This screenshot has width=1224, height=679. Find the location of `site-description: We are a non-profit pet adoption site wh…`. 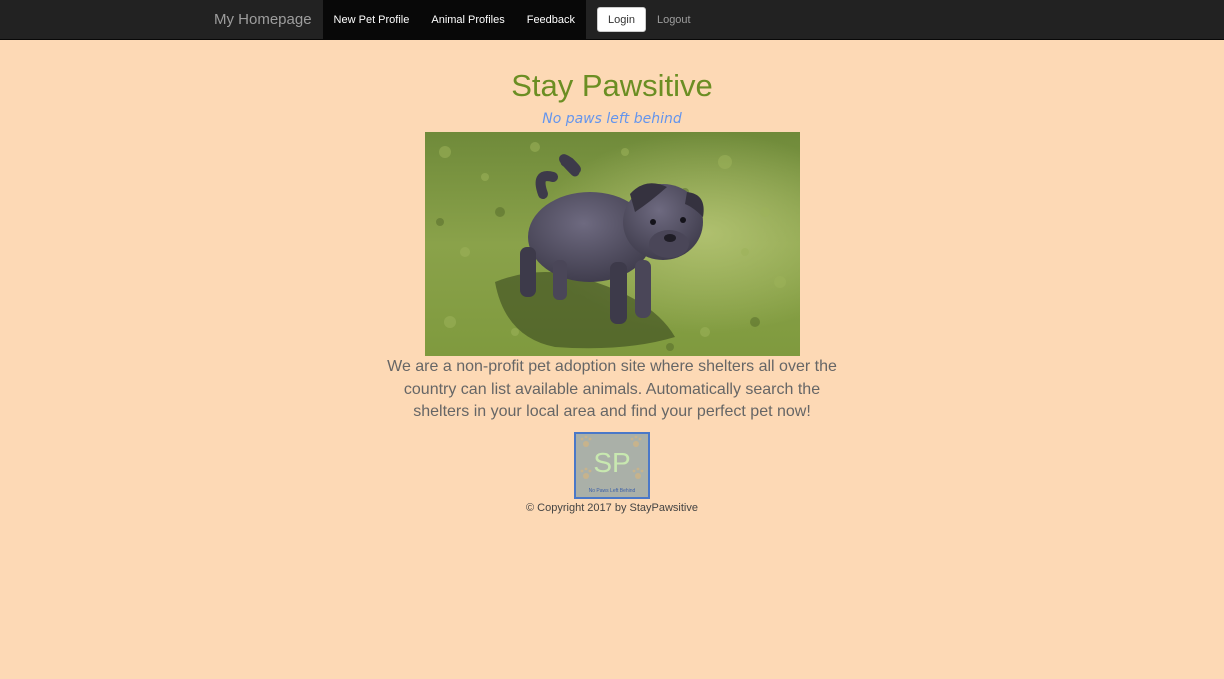

site-description: We are a non-profit pet adoption site wh… is located at coordinates (612, 389).